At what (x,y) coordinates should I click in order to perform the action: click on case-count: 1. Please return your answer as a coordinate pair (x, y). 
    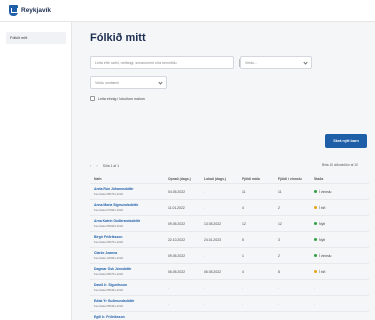
    Looking at the image, I should click on (243, 255).